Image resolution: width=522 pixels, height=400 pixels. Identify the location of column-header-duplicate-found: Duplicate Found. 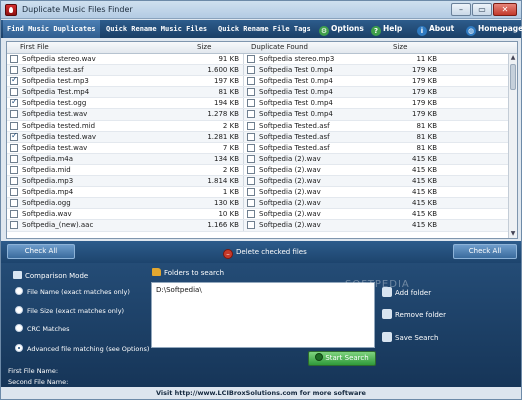
(279, 47).